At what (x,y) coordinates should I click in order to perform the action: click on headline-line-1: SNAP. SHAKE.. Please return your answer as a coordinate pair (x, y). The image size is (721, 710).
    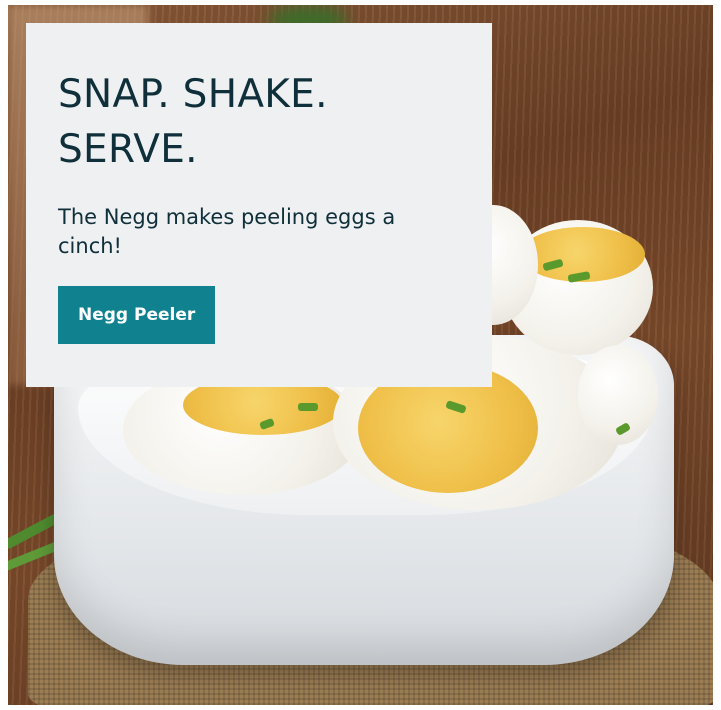
    Looking at the image, I should click on (193, 94).